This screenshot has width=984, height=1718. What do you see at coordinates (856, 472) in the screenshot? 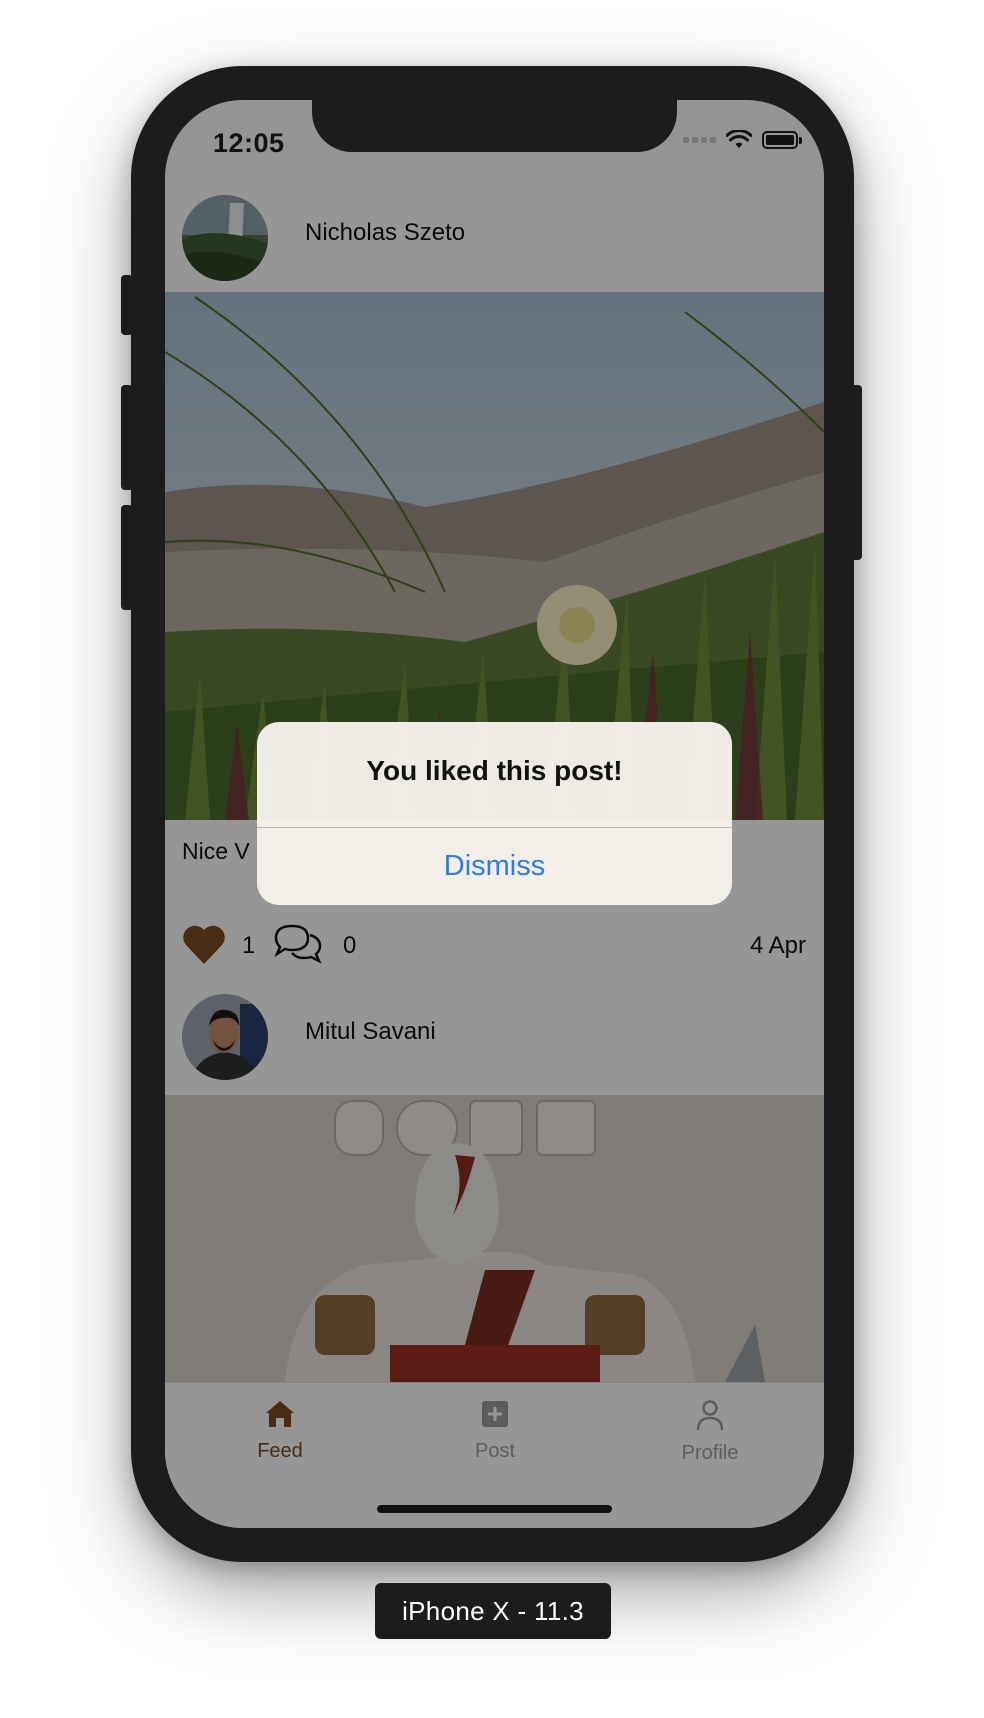
I see `power-button` at bounding box center [856, 472].